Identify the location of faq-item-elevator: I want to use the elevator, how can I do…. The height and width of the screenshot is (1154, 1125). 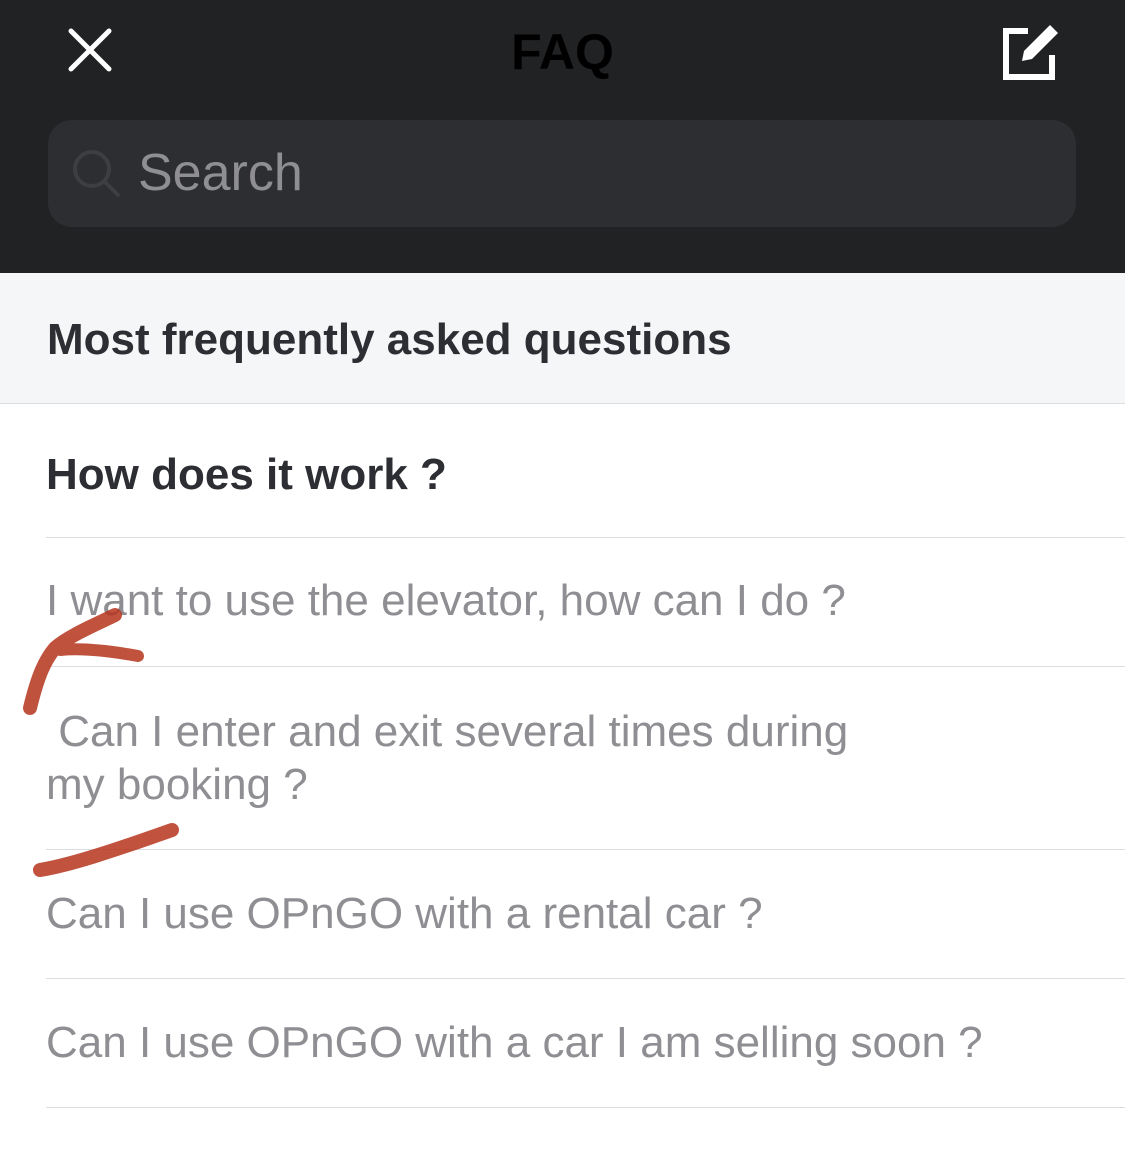
(585, 602).